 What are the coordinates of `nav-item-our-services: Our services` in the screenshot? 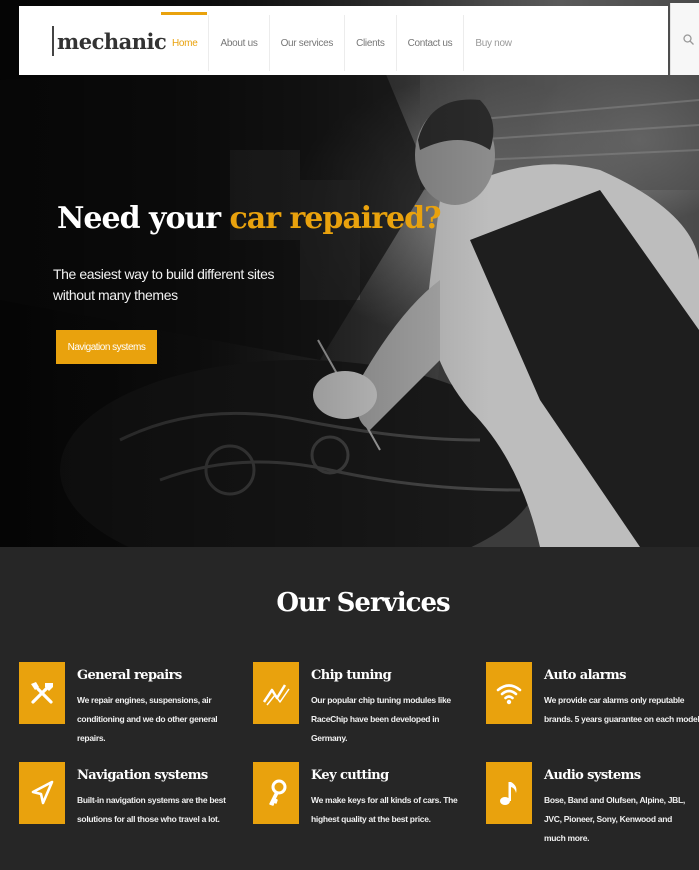 It's located at (308, 43).